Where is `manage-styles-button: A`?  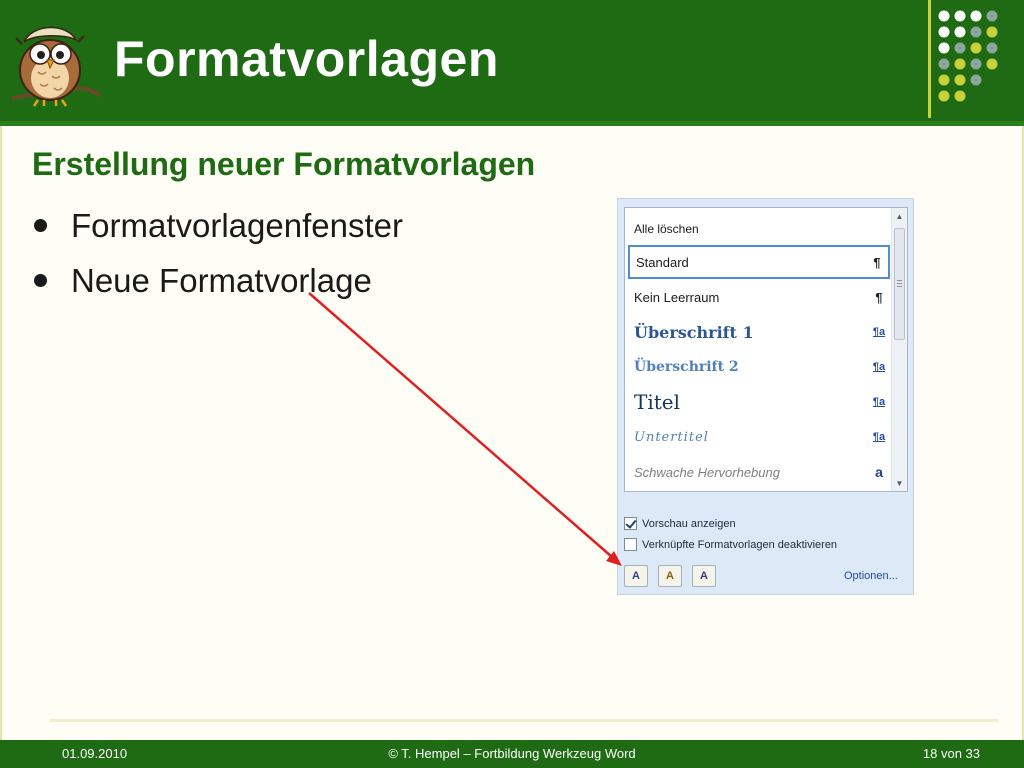
manage-styles-button: A is located at coordinates (704, 576).